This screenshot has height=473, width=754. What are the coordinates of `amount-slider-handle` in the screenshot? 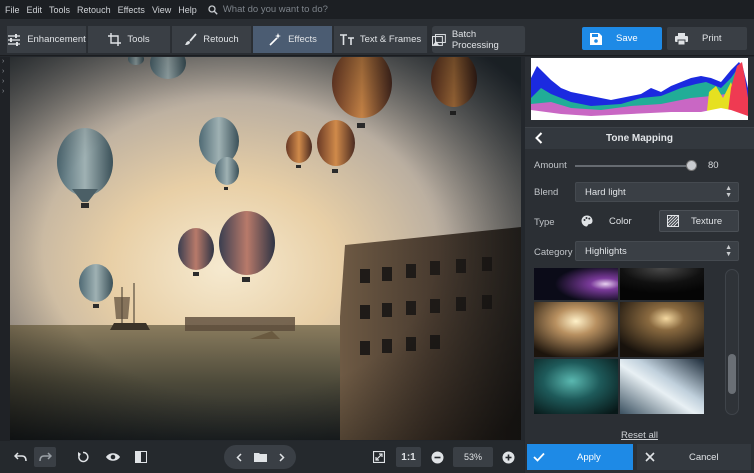 It's located at (691, 165).